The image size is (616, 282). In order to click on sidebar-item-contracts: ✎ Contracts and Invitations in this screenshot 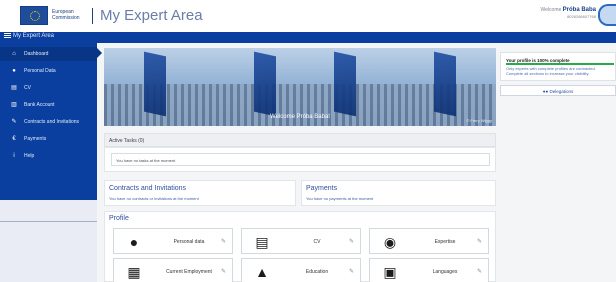, I will do `click(48, 122)`.